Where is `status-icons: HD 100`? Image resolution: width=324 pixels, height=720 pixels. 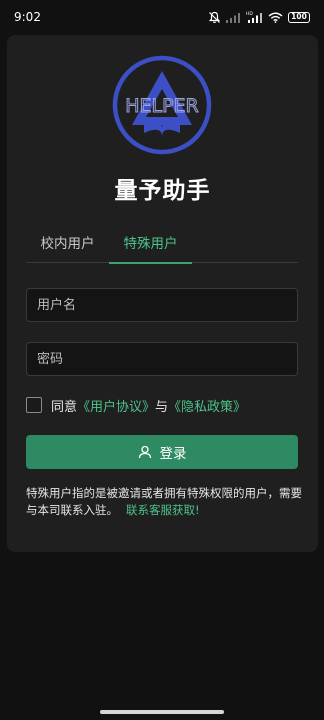 status-icons: HD 100 is located at coordinates (259, 17).